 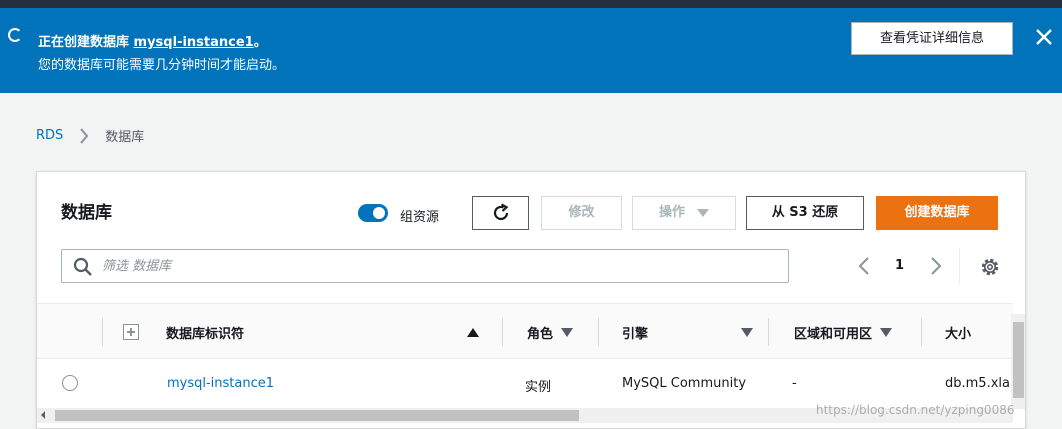 I want to click on caret-down-icon, so click(x=703, y=212).